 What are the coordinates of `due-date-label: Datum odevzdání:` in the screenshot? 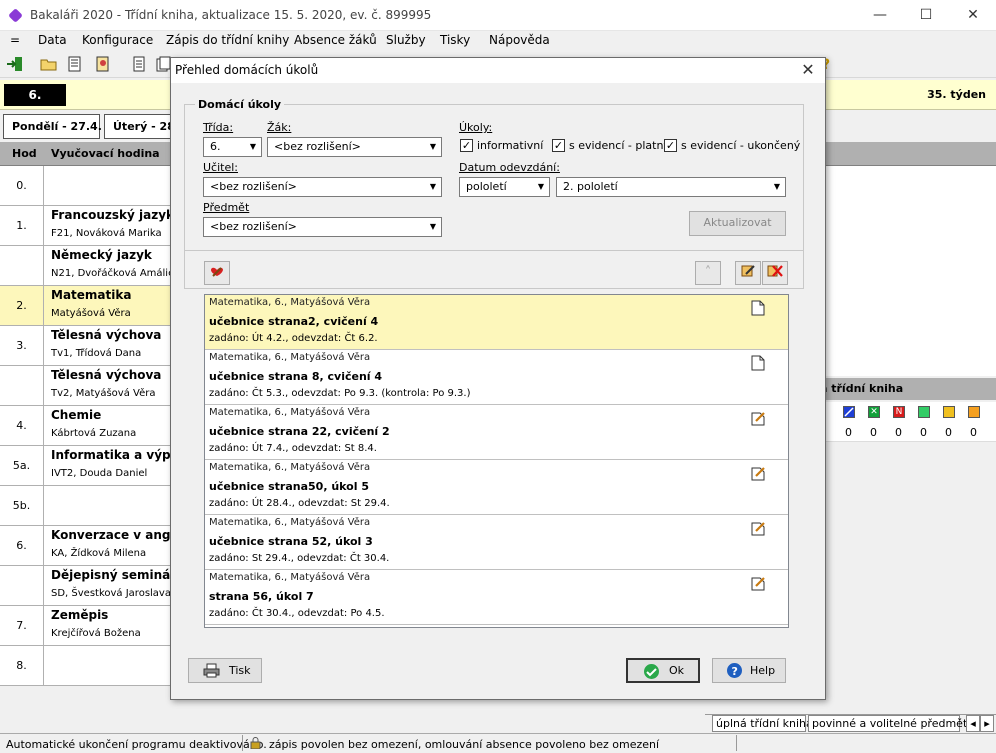 It's located at (509, 167).